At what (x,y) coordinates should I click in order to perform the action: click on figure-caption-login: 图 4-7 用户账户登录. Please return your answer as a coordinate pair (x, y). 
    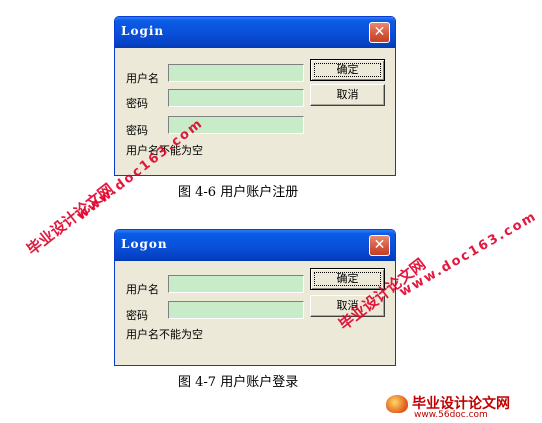
    Looking at the image, I should click on (238, 382).